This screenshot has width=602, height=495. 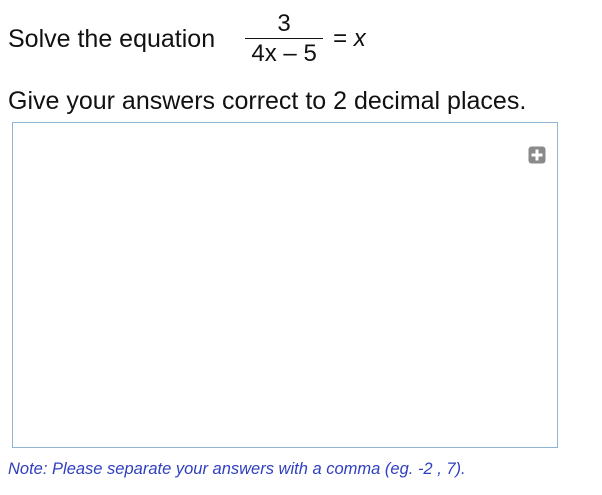 What do you see at coordinates (359, 38) in the screenshot?
I see `rhs-variable: x` at bounding box center [359, 38].